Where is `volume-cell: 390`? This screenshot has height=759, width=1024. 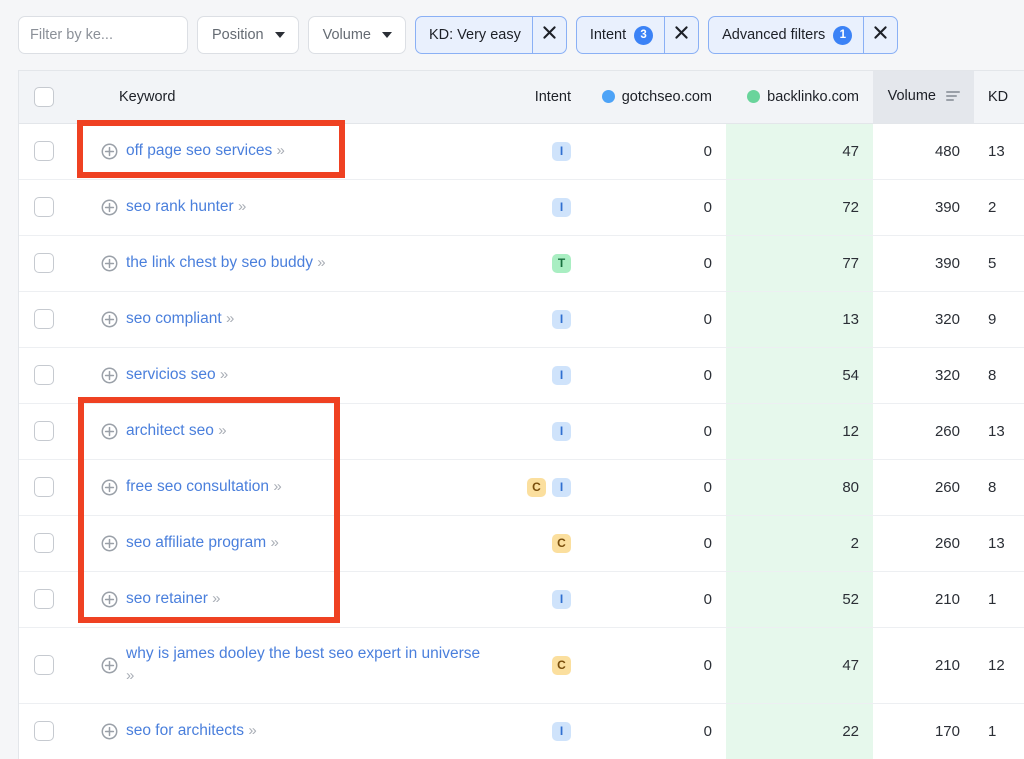
volume-cell: 390 is located at coordinates (923, 263).